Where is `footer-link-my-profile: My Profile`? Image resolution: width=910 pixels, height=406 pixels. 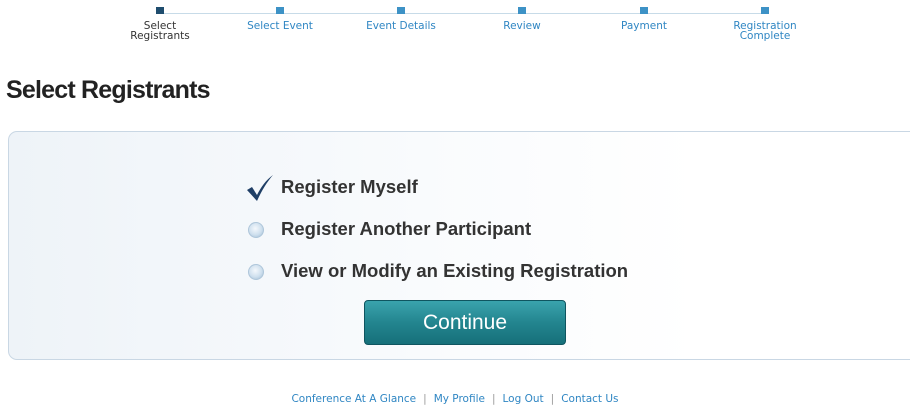
footer-link-my-profile: My Profile is located at coordinates (459, 399).